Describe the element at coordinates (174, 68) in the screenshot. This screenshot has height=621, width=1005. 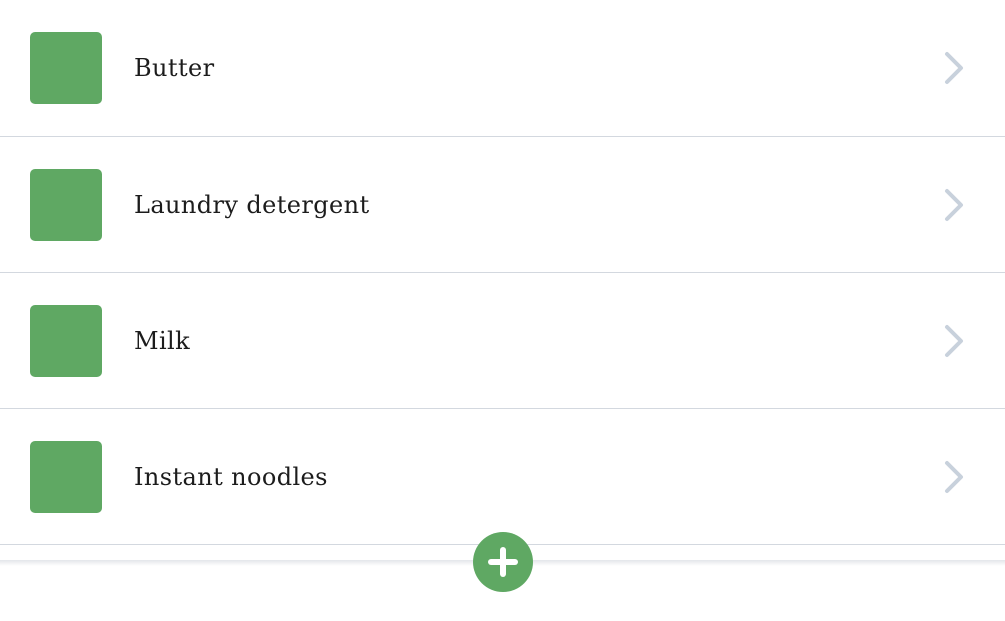
I see `item-label: Butter` at that location.